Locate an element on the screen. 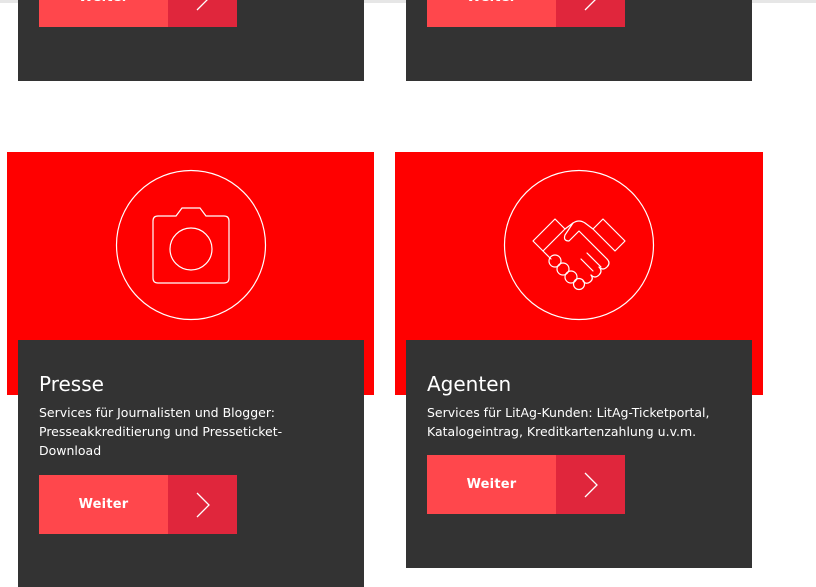 The width and height of the screenshot is (816, 587). top-card-right: Weiter is located at coordinates (579, 40).